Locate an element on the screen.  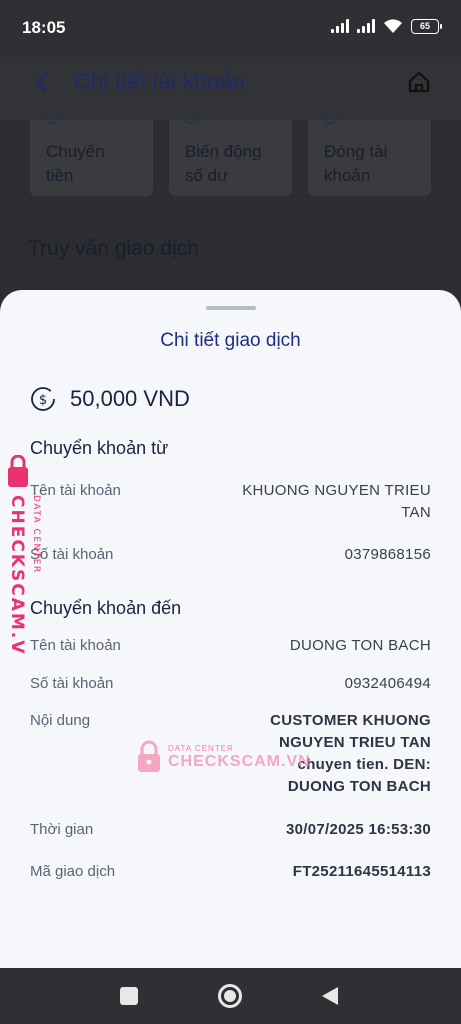
battery-icon: 65 is located at coordinates (426, 26).